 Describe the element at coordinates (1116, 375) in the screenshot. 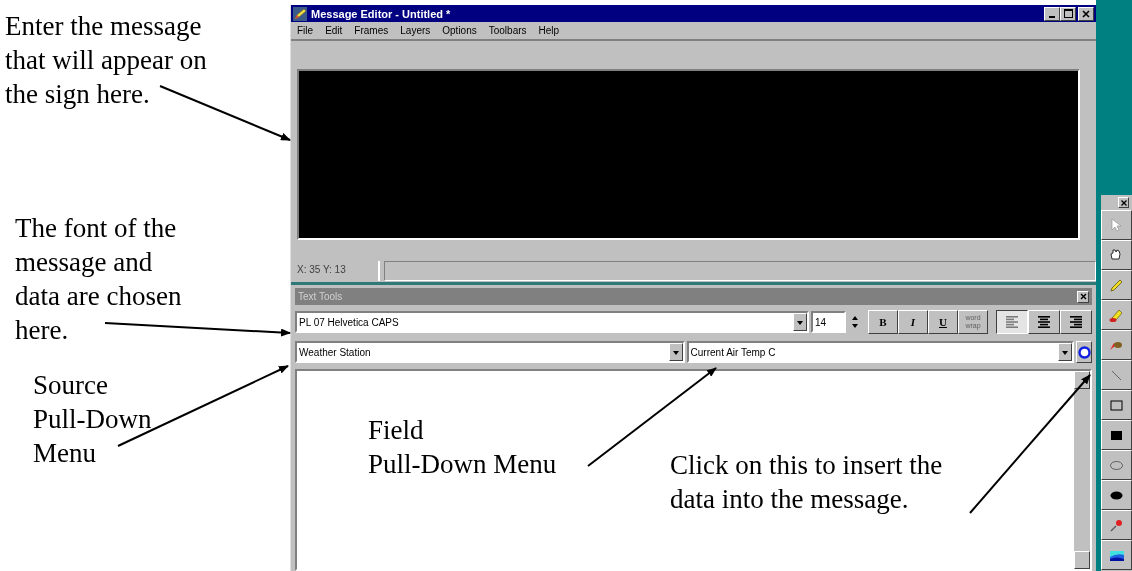

I see `line-tool-button` at that location.